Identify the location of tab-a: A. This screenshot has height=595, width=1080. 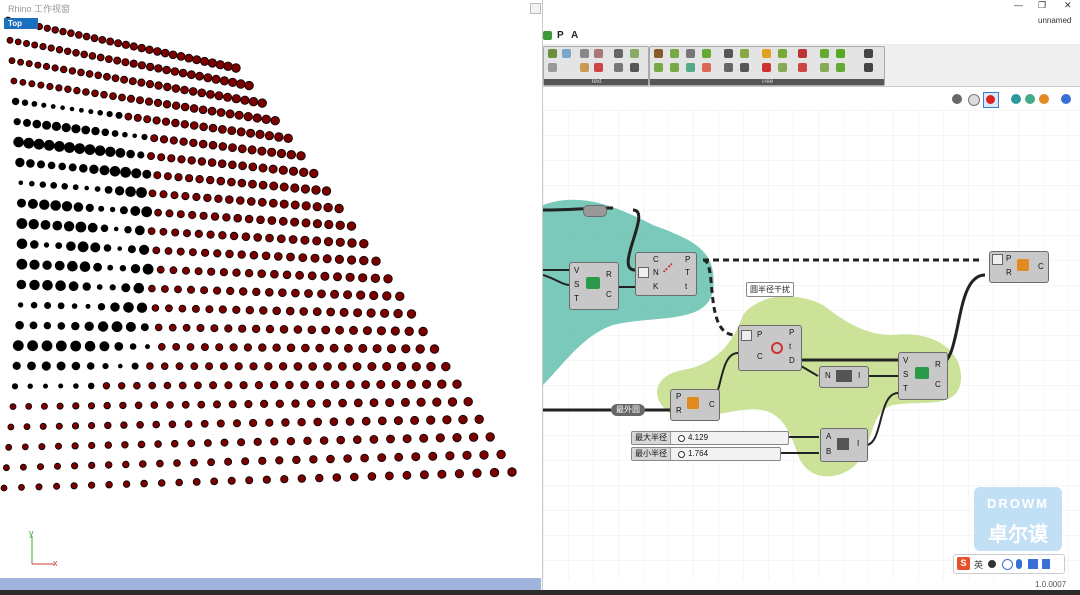
(574, 35).